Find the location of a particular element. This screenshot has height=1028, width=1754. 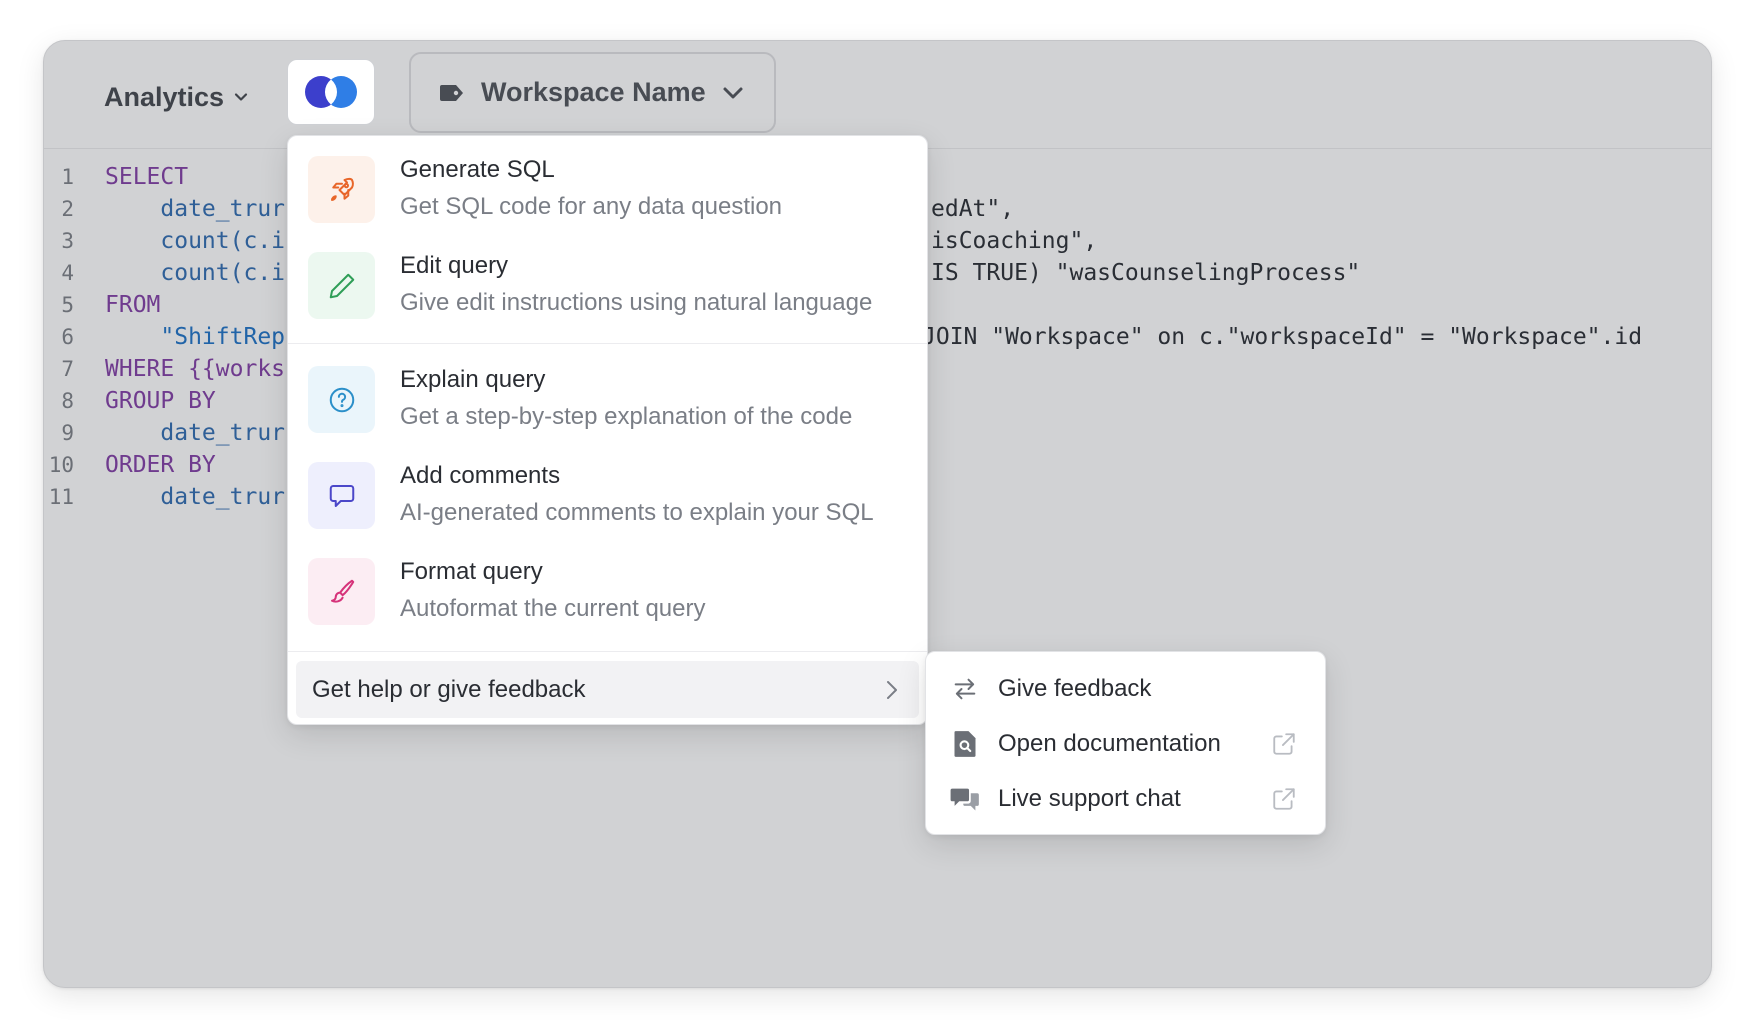

line-number: 4 is located at coordinates (67, 273).